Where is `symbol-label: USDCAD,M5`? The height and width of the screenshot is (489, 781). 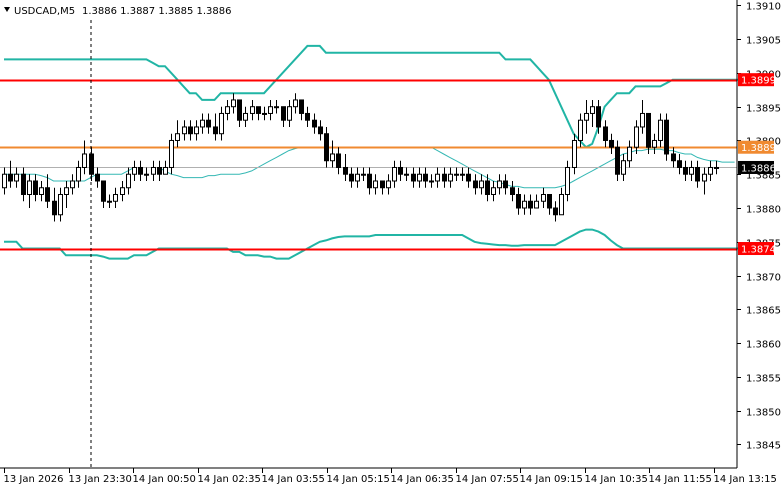
symbol-label: USDCAD,M5 is located at coordinates (44, 11).